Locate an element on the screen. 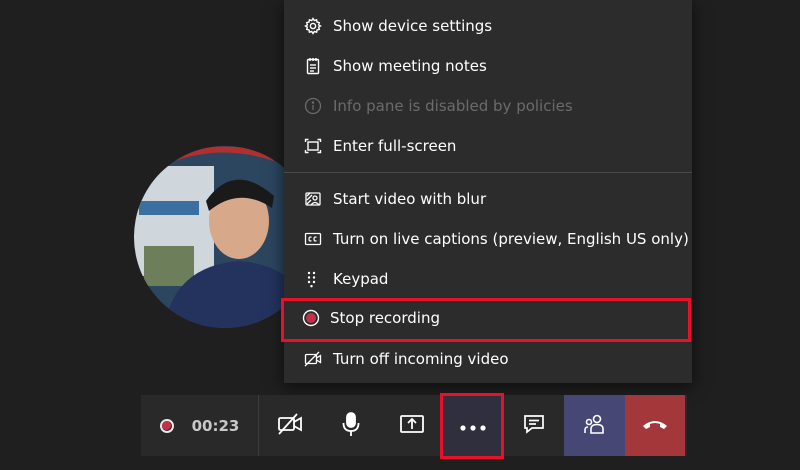 This screenshot has height=470, width=800. participants-icon is located at coordinates (595, 426).